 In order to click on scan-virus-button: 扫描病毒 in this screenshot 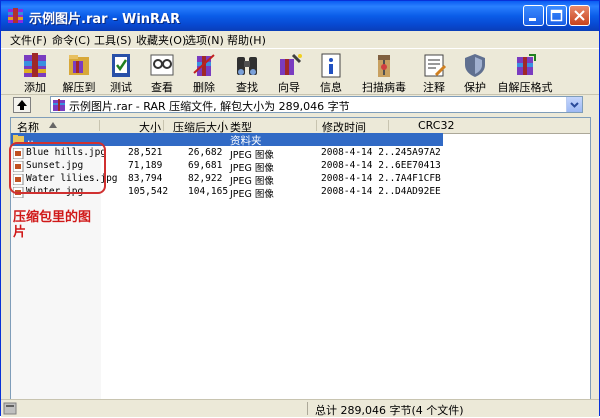, I will do `click(384, 72)`.